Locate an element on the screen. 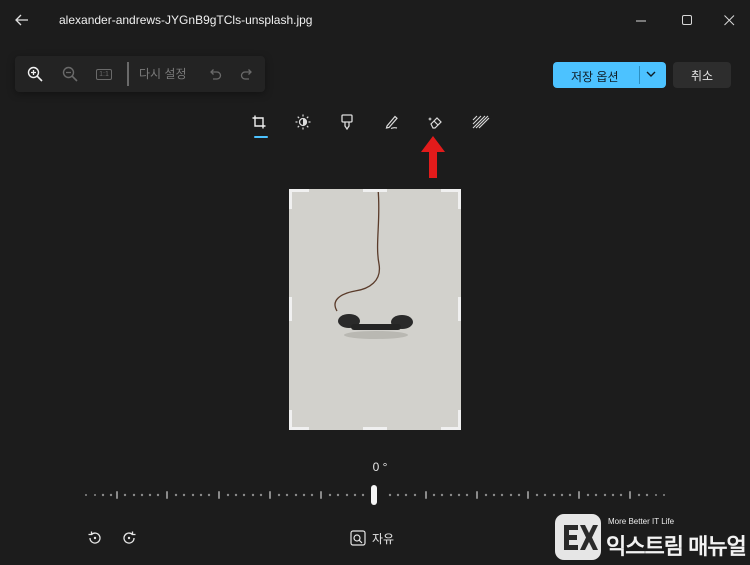 This screenshot has width=750, height=565. minimize-button is located at coordinates (641, 20).